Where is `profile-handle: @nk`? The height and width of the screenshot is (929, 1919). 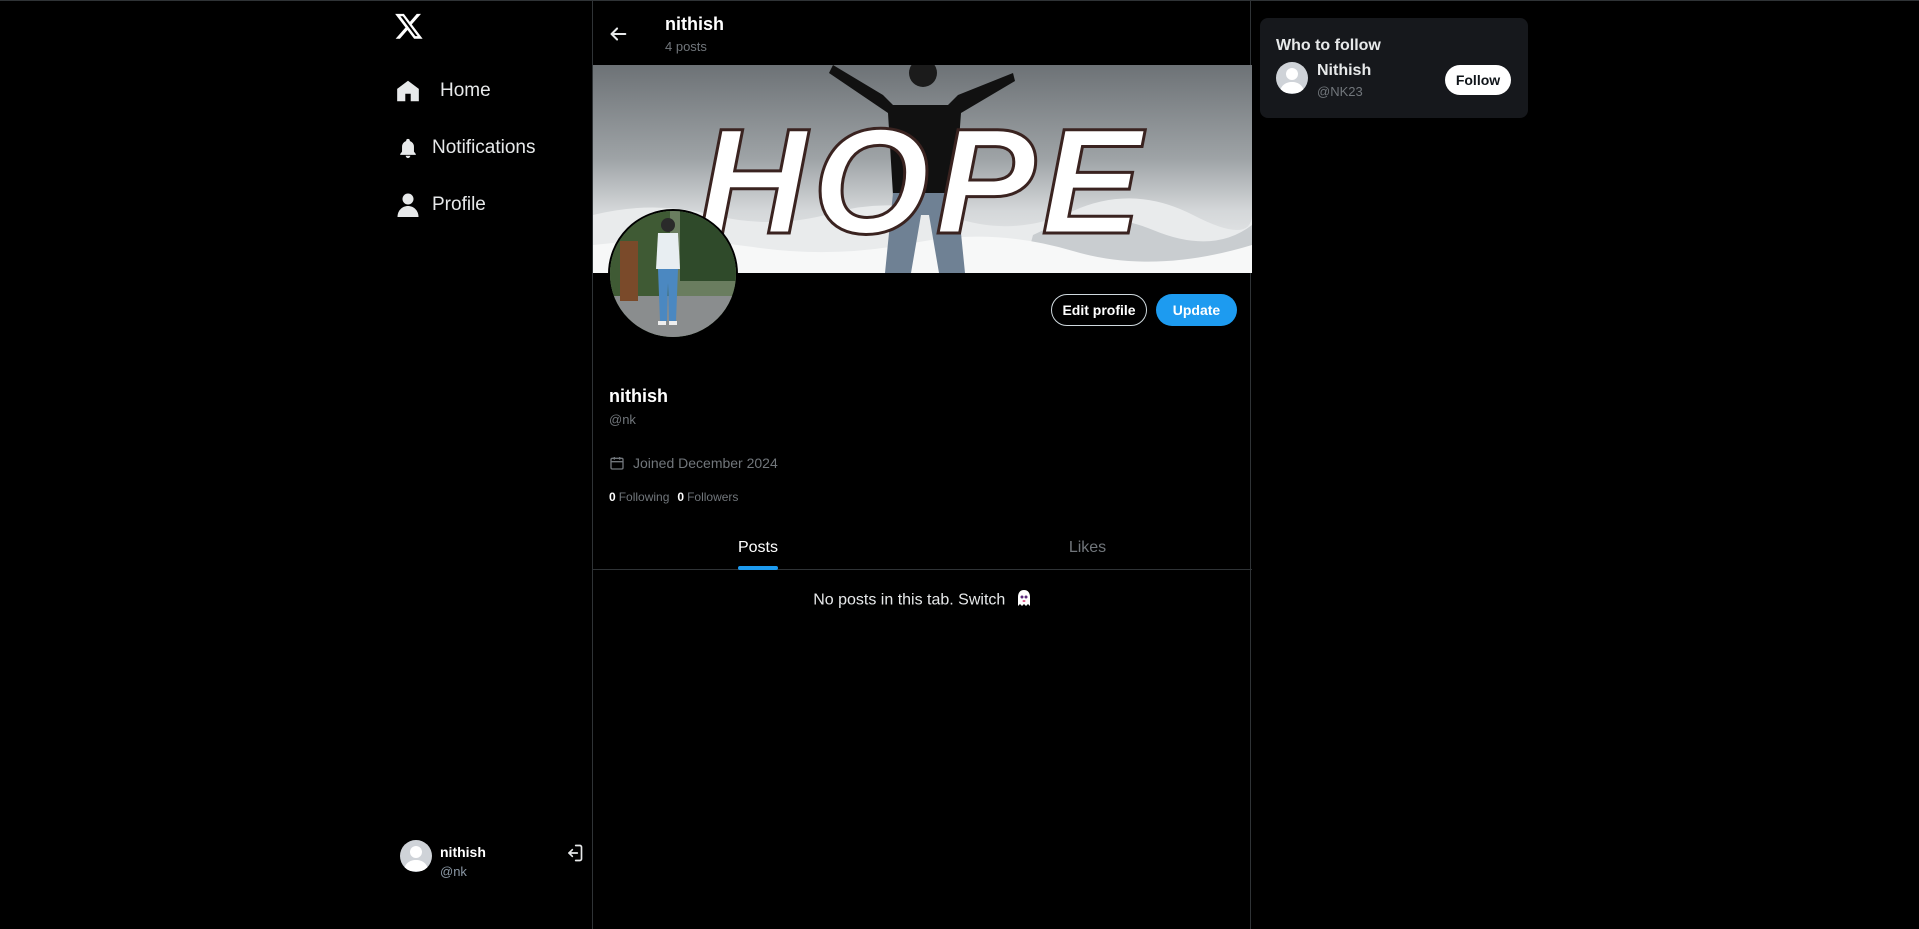 profile-handle: @nk is located at coordinates (622, 419).